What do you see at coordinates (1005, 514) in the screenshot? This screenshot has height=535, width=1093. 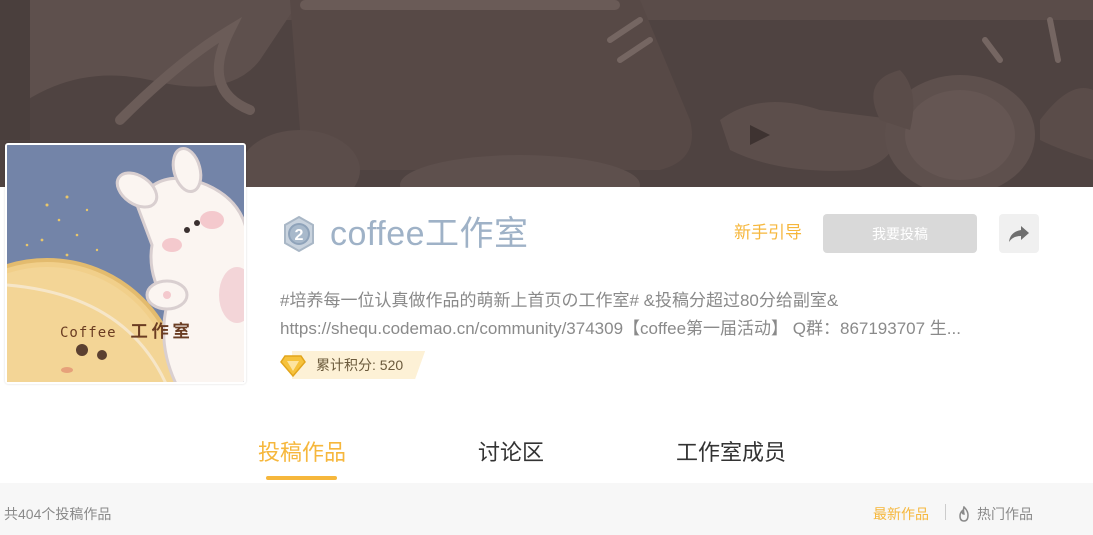 I see `sort-hottest-label: 热门作品` at bounding box center [1005, 514].